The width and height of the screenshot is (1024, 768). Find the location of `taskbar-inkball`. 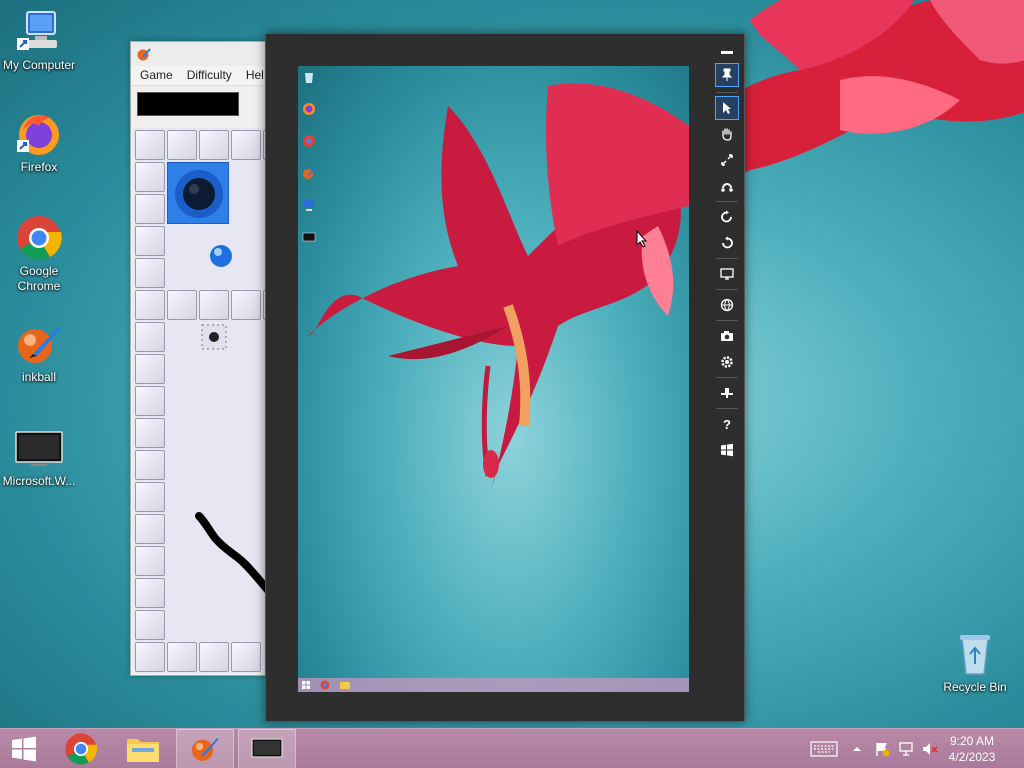

taskbar-inkball is located at coordinates (205, 748).